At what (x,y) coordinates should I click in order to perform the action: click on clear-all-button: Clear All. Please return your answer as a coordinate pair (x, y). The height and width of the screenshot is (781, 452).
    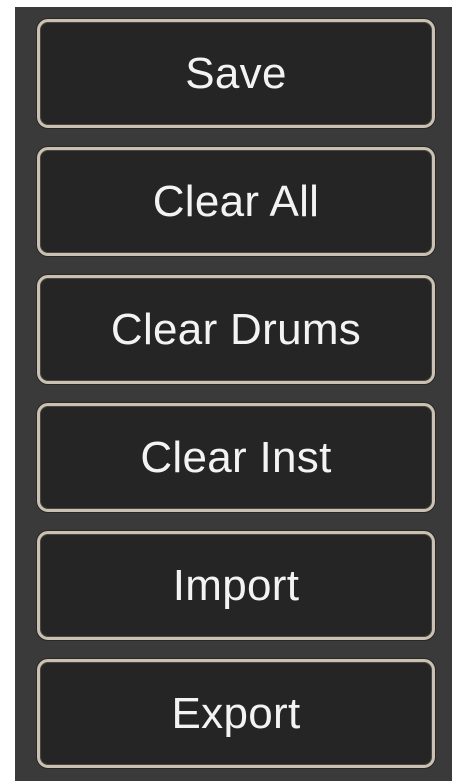
    Looking at the image, I should click on (236, 201).